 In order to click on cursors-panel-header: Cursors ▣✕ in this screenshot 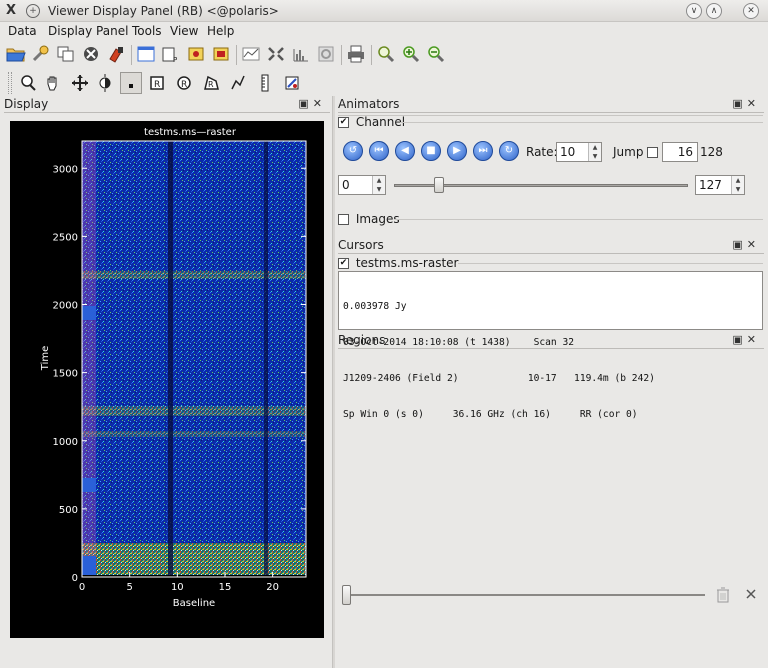, I will do `click(551, 246)`.